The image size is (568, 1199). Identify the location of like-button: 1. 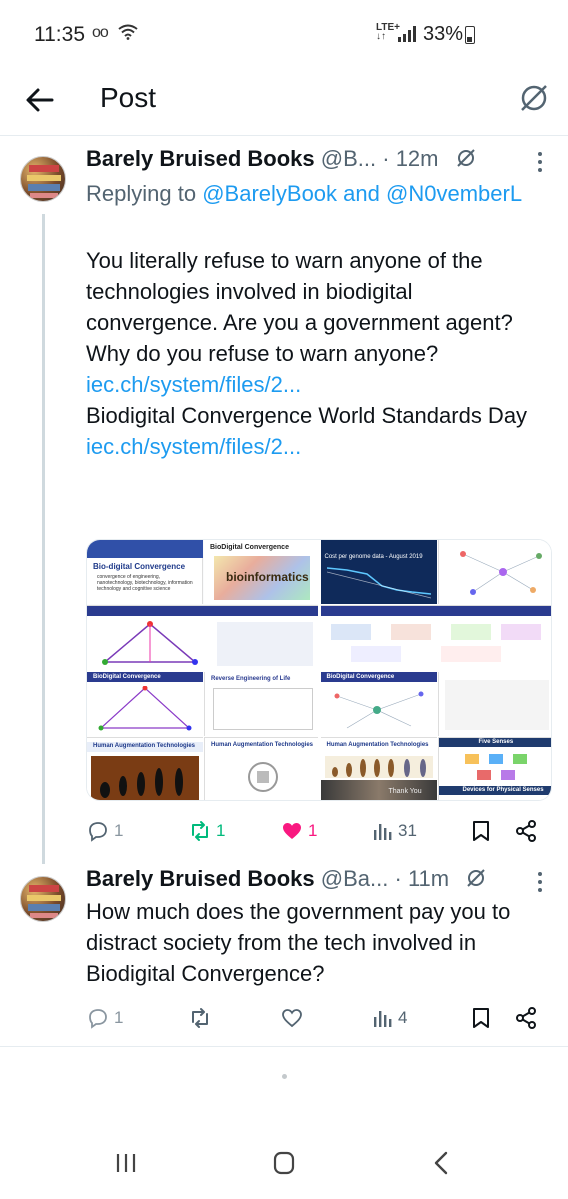
(298, 831).